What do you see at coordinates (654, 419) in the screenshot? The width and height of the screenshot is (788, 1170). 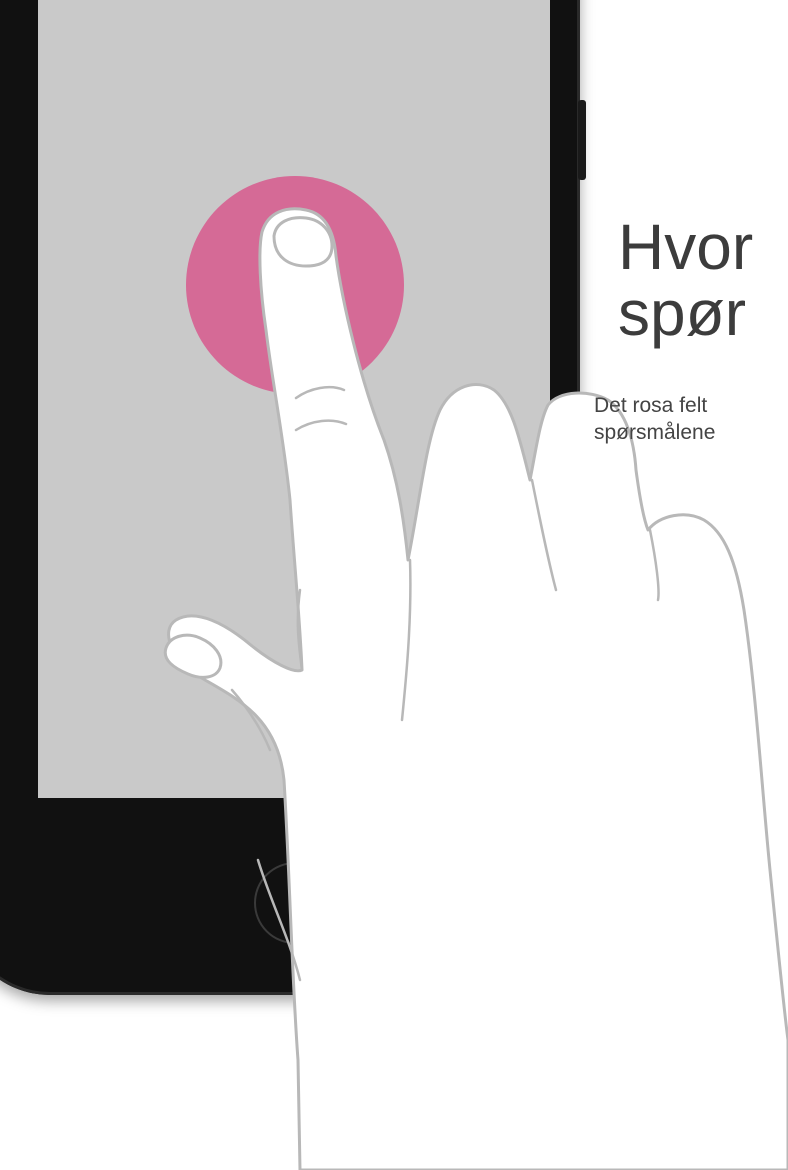 I see `description-text: Det rosa felt spørsmålene` at bounding box center [654, 419].